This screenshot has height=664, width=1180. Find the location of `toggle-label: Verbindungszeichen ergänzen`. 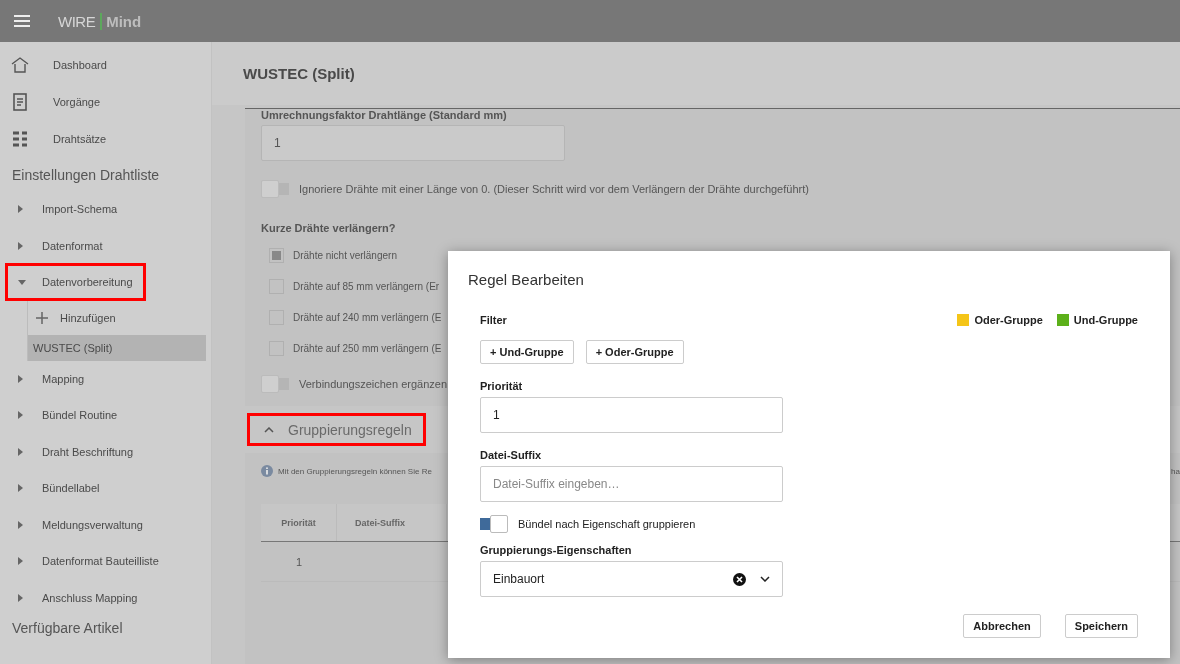

toggle-label: Verbindungszeichen ergänzen is located at coordinates (373, 384).